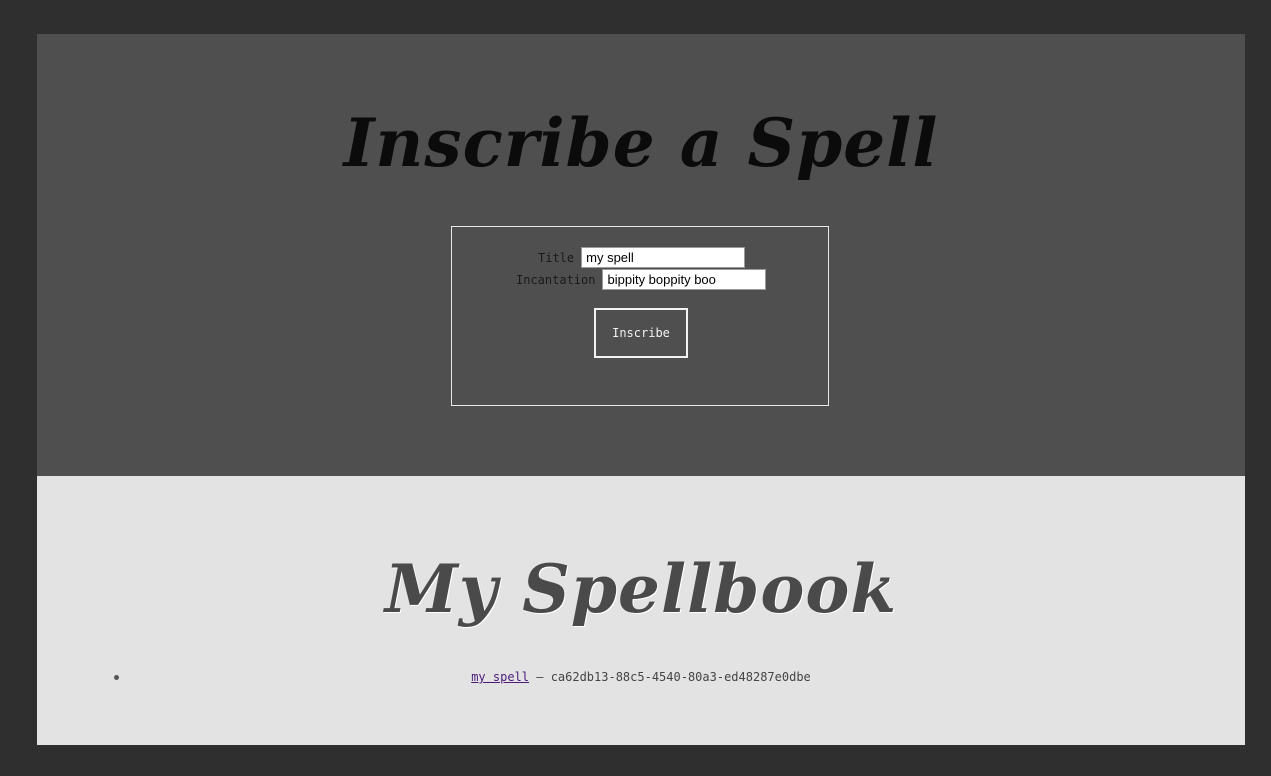 Image resolution: width=1271 pixels, height=776 pixels. What do you see at coordinates (684, 279) in the screenshot?
I see `incantation-input` at bounding box center [684, 279].